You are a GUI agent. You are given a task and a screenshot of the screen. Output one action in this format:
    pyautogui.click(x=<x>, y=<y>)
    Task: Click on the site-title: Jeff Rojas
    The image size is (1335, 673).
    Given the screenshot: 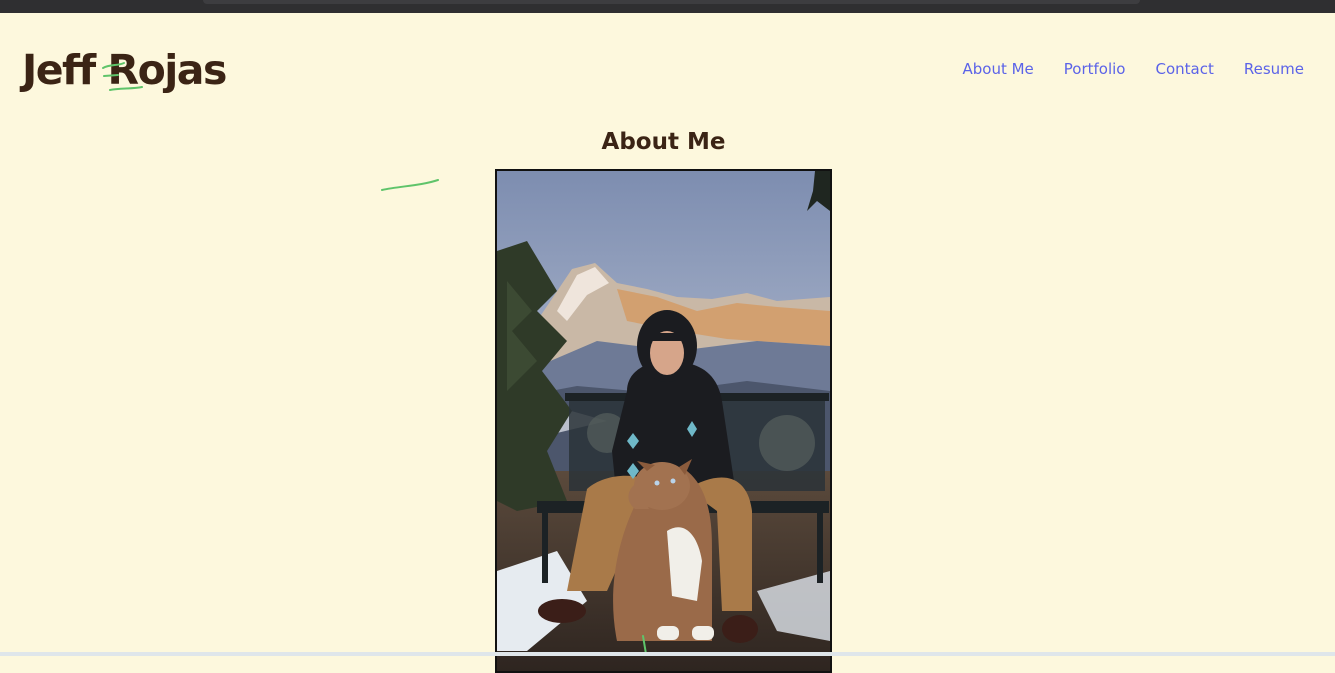 What is the action you would take?
    pyautogui.click(x=124, y=70)
    